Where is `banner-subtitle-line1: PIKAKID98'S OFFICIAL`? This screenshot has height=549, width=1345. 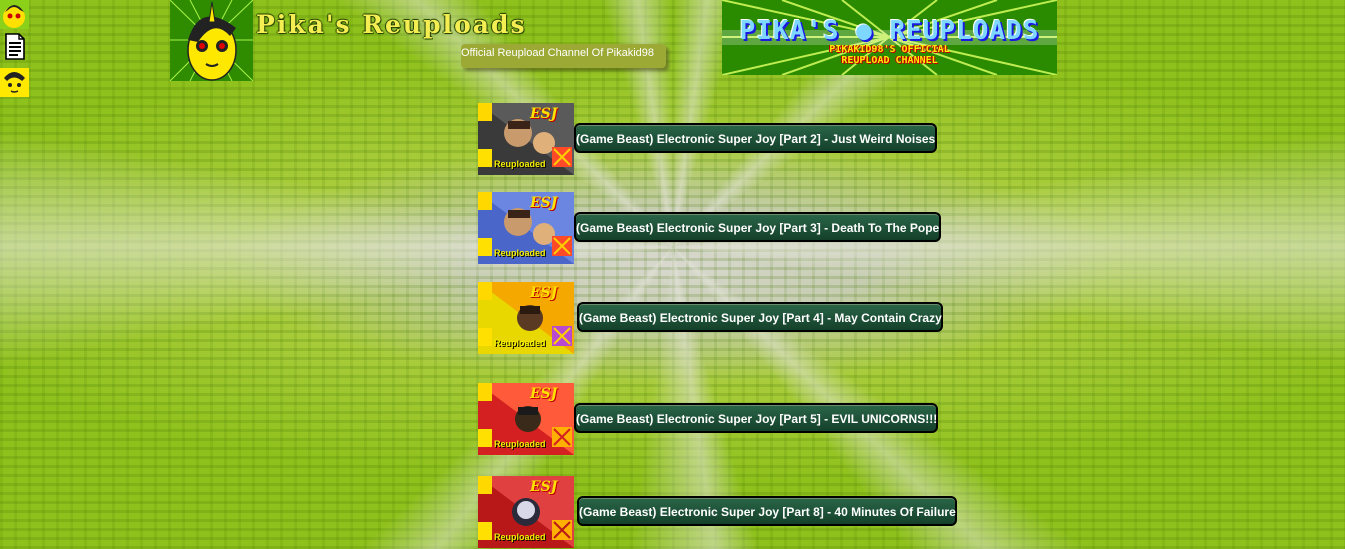
banner-subtitle-line1: PIKAKID98'S OFFICIAL is located at coordinates (889, 49).